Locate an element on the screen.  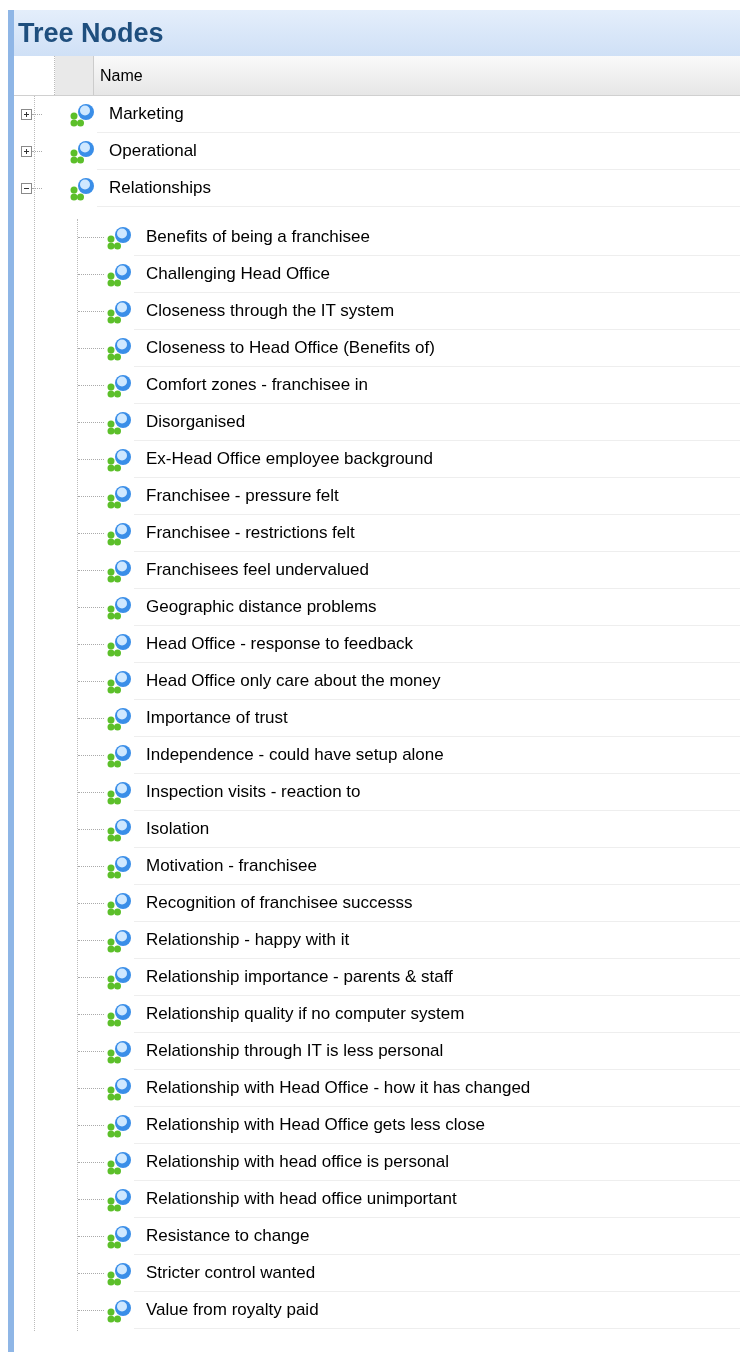
node-name: Closeness through the IT system is located at coordinates (437, 311).